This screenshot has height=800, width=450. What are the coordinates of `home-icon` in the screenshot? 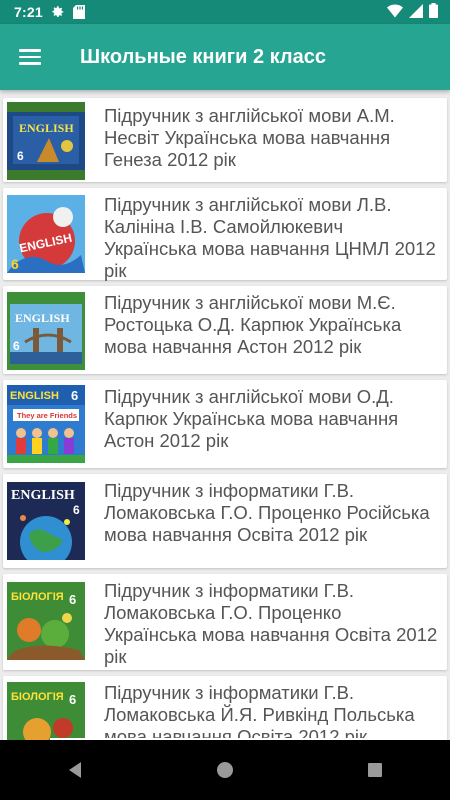 It's located at (225, 770).